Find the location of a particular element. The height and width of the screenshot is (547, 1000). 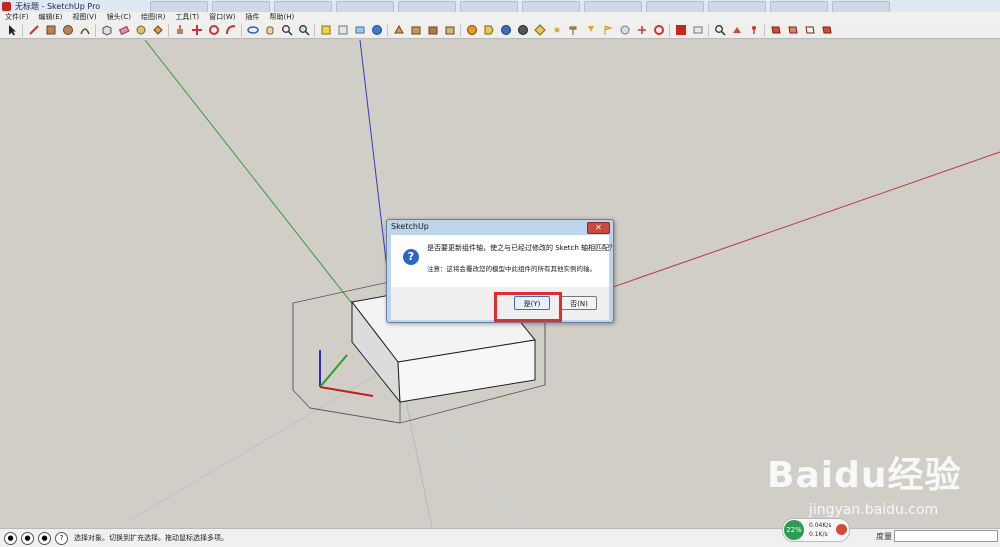

window-title: 无标题 - SketchUp Pro is located at coordinates (58, 6).